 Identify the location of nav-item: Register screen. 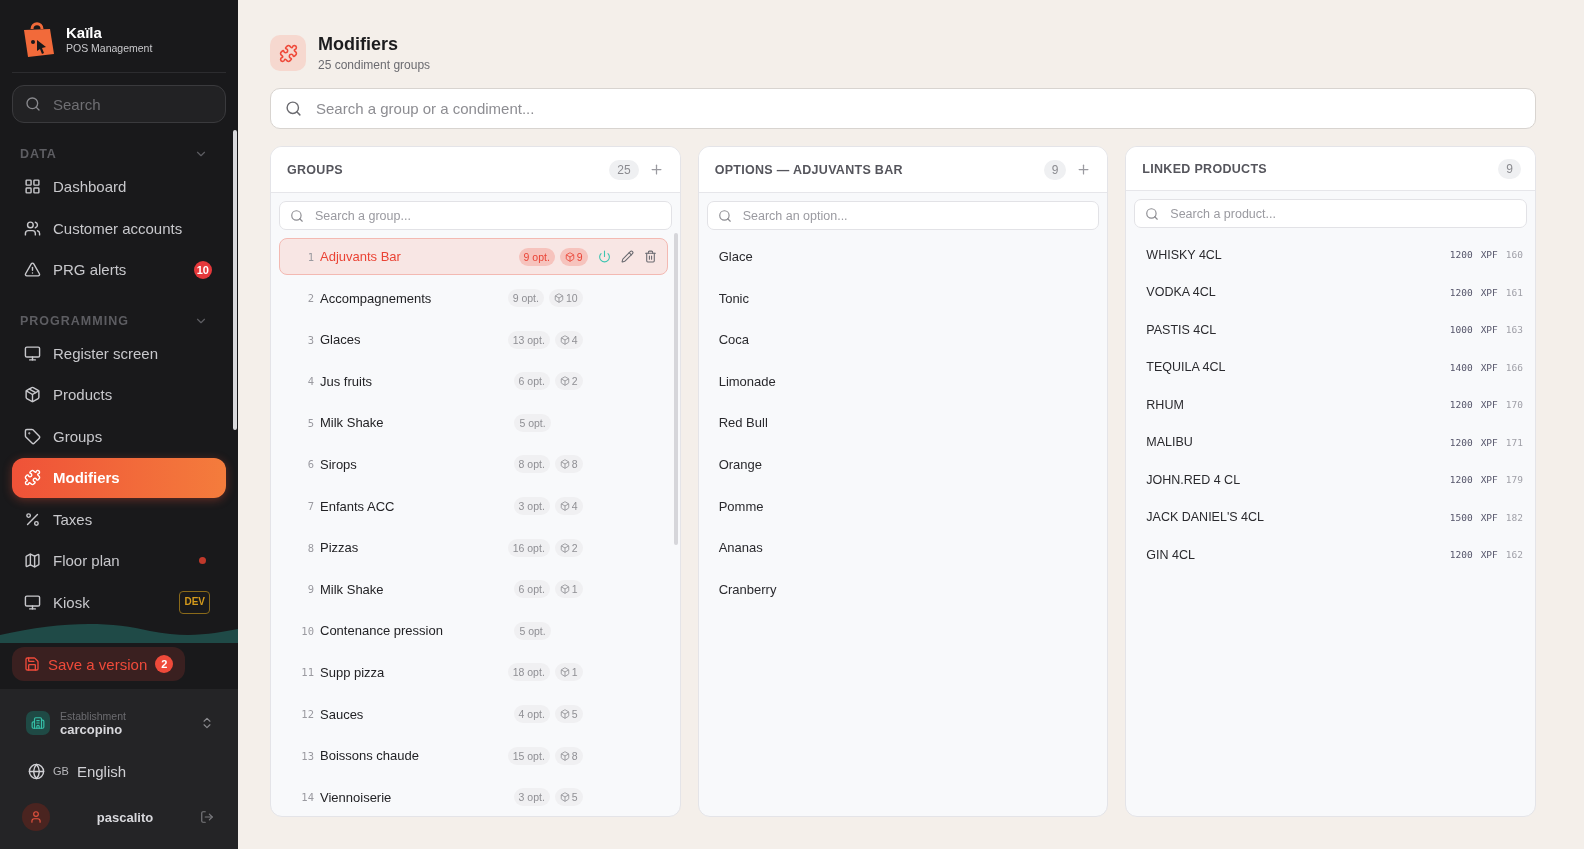
(119, 353).